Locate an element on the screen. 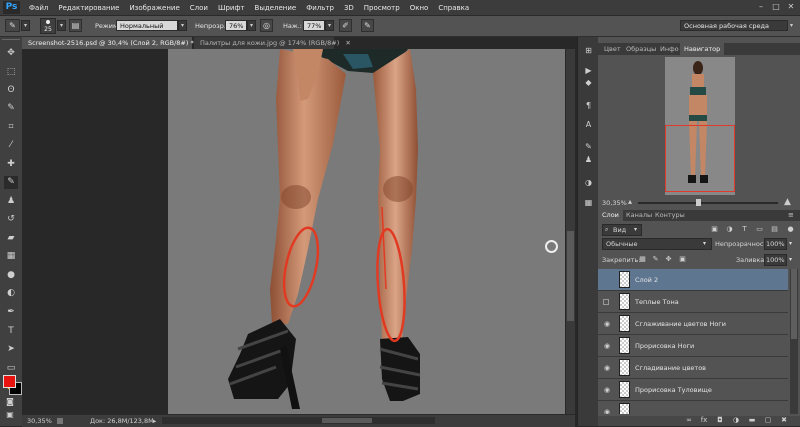 The height and width of the screenshot is (427, 800). lock-transparency-icon: ▦ is located at coordinates (642, 259).